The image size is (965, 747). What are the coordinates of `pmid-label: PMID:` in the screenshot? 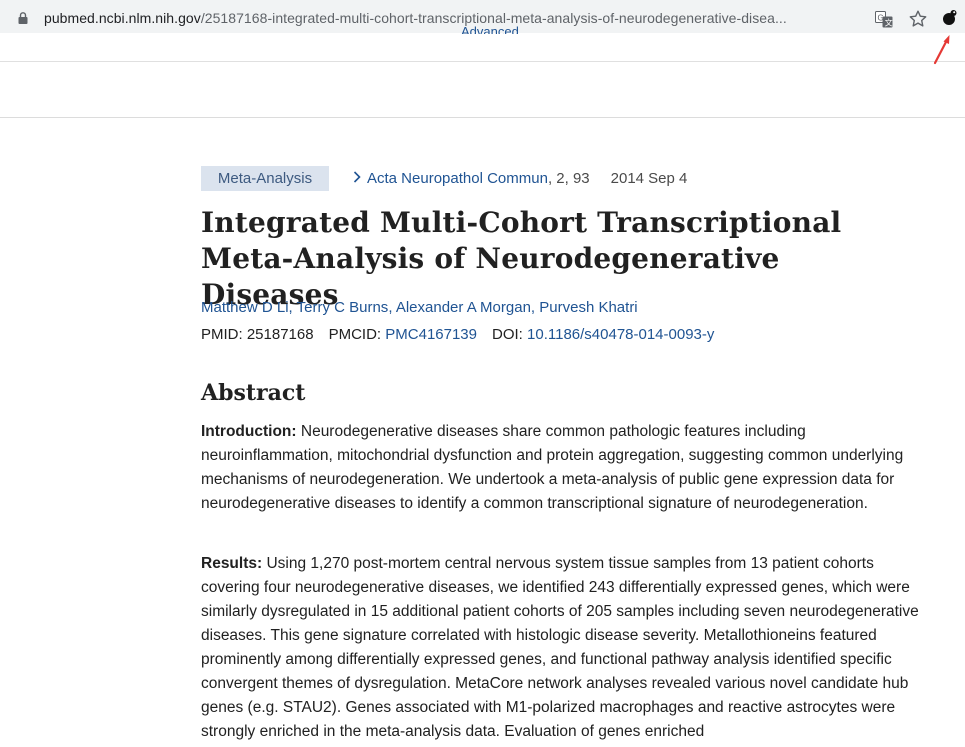 It's located at (222, 334).